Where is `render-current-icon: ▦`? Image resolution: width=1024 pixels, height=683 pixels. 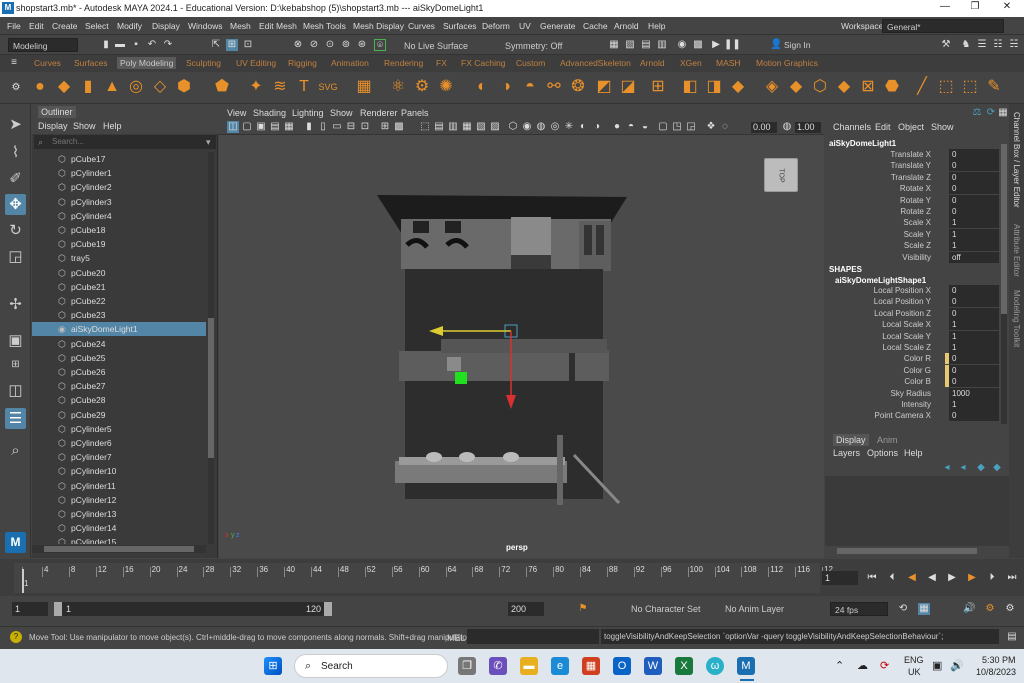
render-current-icon: ▦ is located at coordinates (614, 45).